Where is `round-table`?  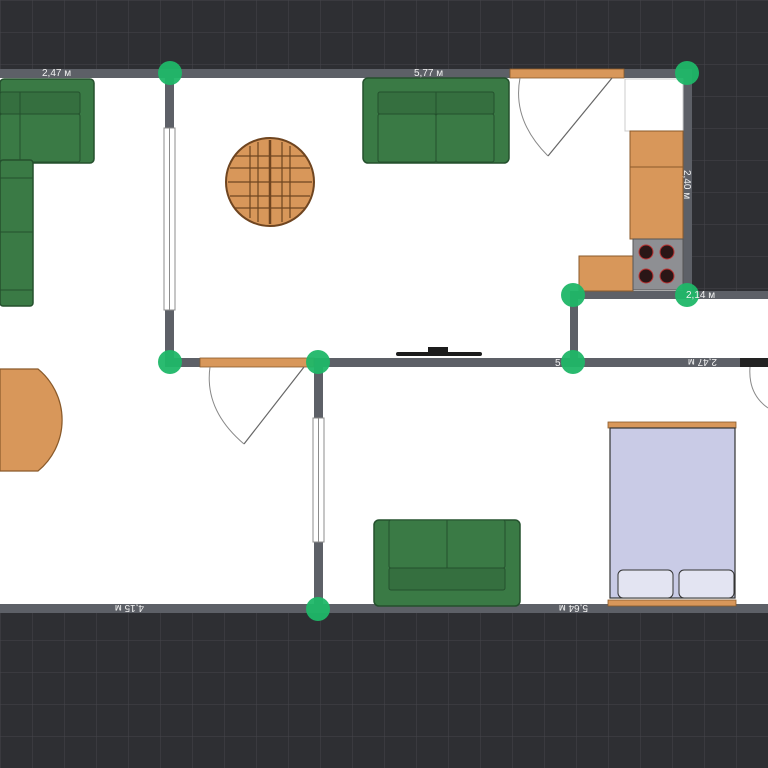
round-table is located at coordinates (270, 182).